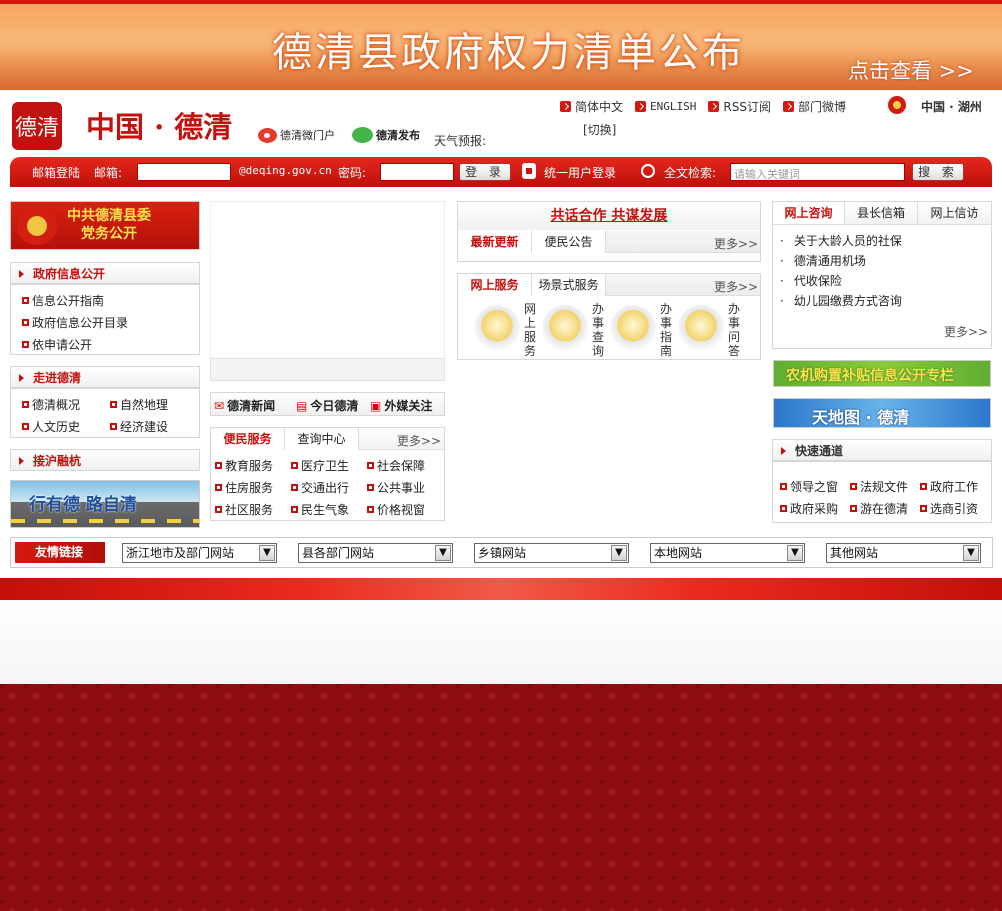  I want to click on tab-public-notice: 便民公告, so click(569, 242).